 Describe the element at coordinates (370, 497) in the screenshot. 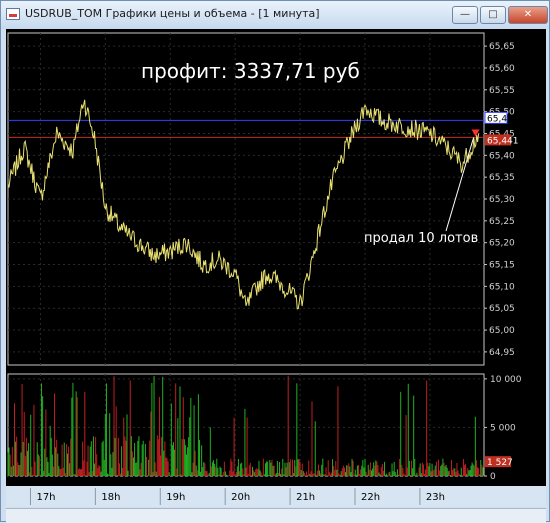

I see `time-tick-label: 22h` at that location.